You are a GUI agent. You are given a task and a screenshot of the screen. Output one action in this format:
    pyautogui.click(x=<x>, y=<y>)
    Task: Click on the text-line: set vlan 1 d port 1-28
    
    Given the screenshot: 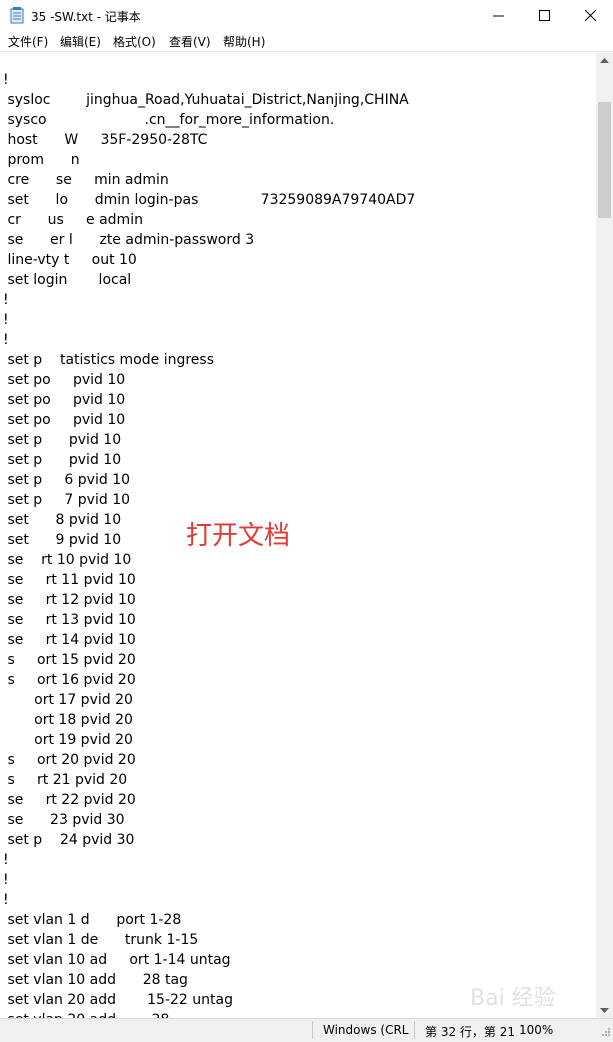 What is the action you would take?
    pyautogui.click(x=209, y=920)
    